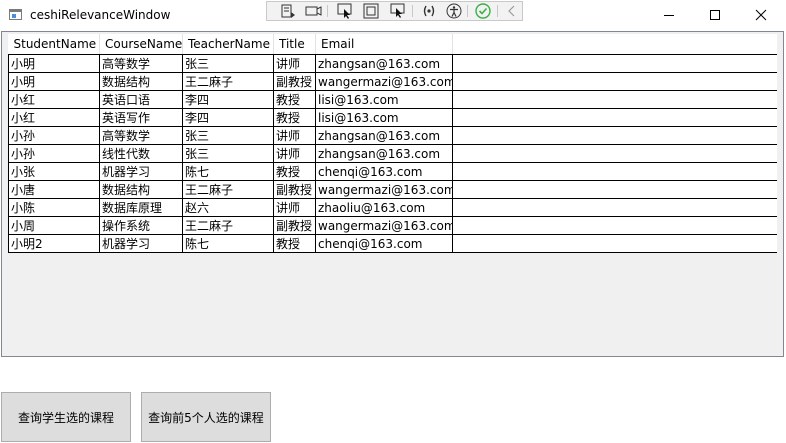 The height and width of the screenshot is (443, 786). What do you see at coordinates (54, 189) in the screenshot?
I see `table-cell: 小唐` at bounding box center [54, 189].